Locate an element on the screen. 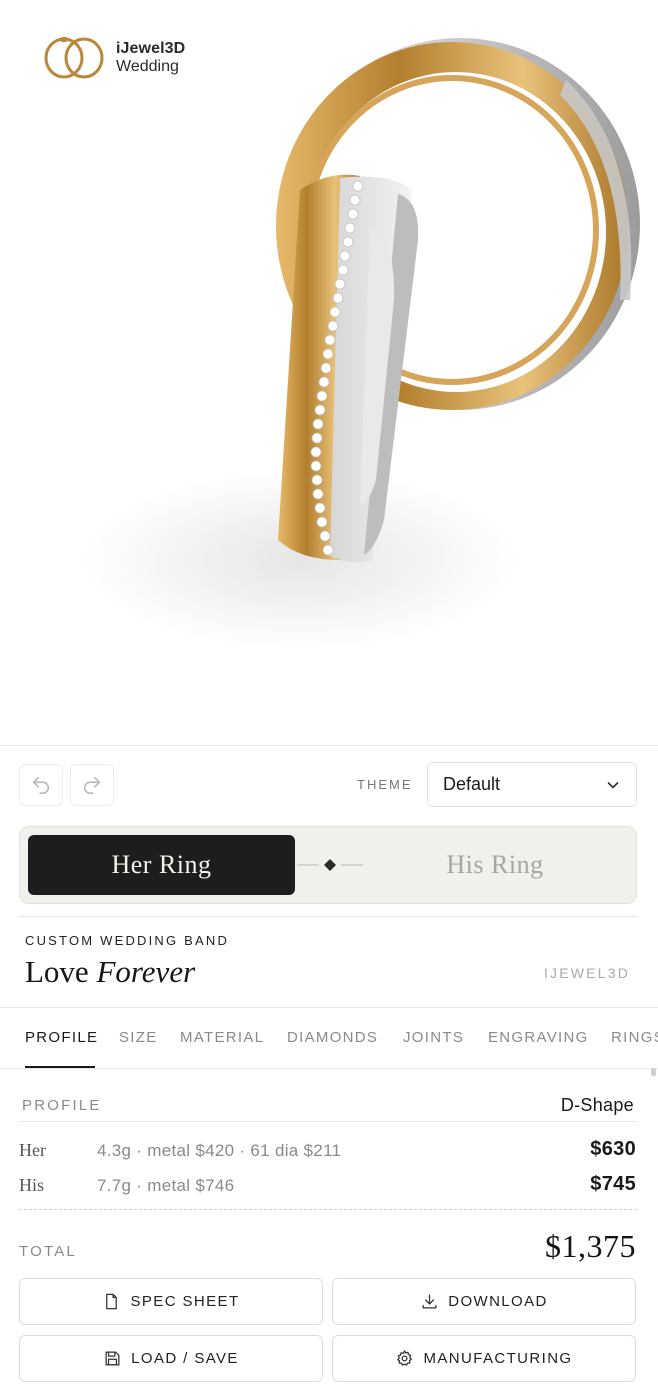 The width and height of the screenshot is (658, 1394). theme-dropdown: Default is located at coordinates (532, 784).